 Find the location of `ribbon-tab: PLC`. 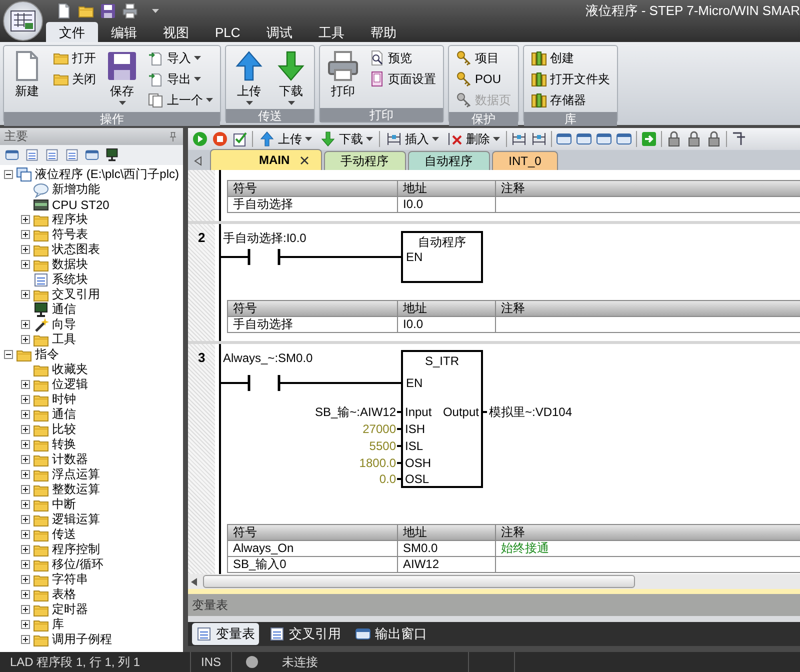

ribbon-tab: PLC is located at coordinates (228, 32).